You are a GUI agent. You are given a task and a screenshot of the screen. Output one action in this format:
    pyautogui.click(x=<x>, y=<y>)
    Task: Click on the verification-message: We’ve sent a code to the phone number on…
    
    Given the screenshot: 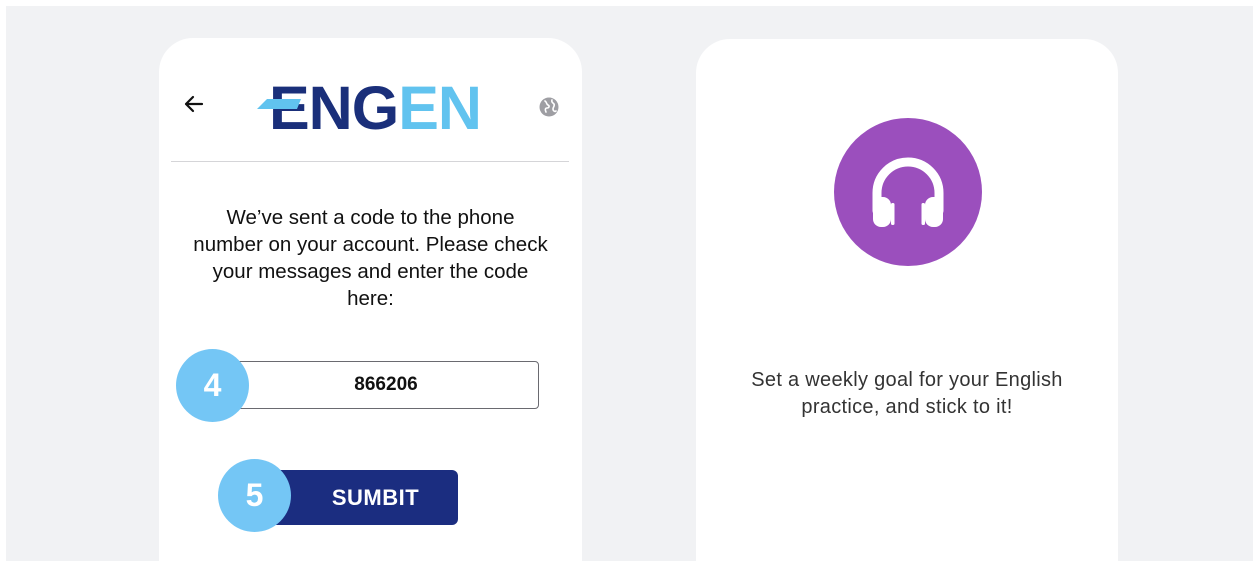 What is the action you would take?
    pyautogui.click(x=370, y=258)
    